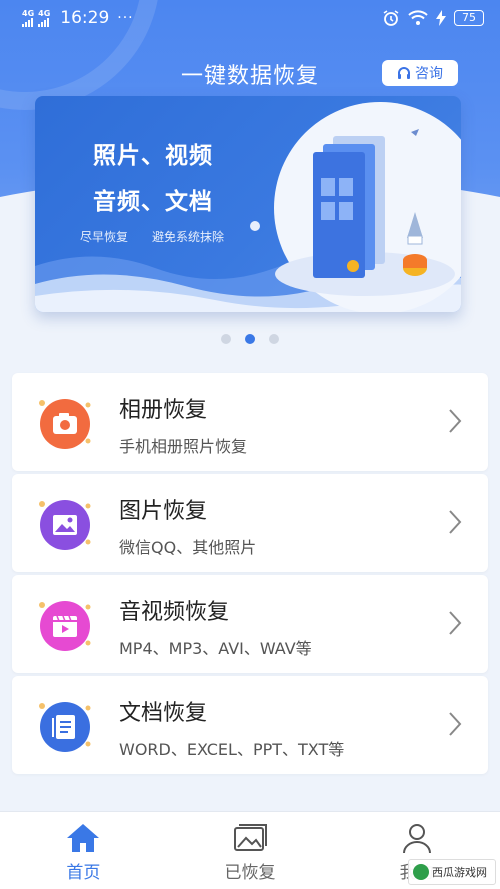 The height and width of the screenshot is (889, 500). I want to click on status-more: ···, so click(125, 18).